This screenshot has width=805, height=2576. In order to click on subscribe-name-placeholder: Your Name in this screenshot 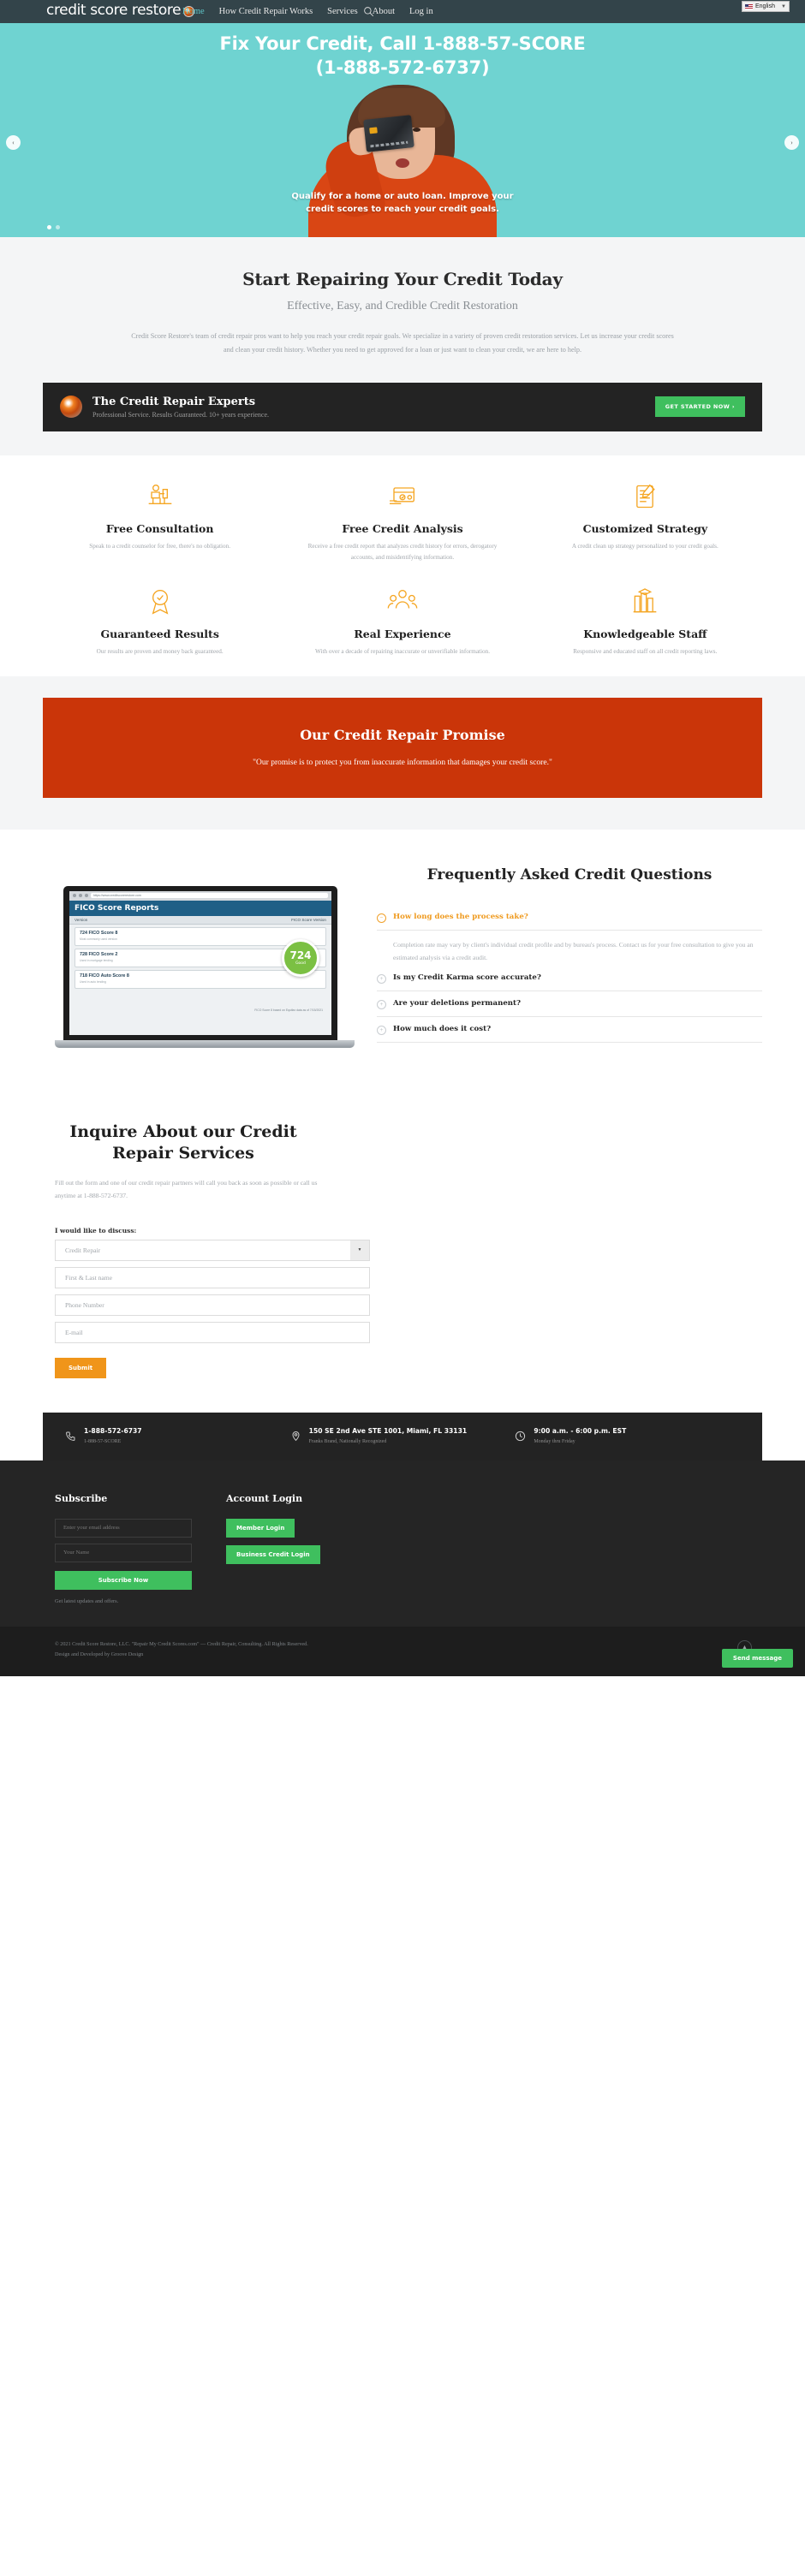, I will do `click(76, 1553)`.